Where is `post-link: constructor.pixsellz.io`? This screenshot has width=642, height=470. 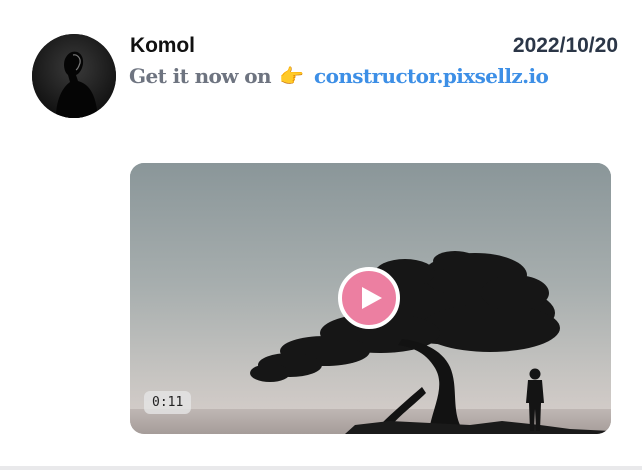
post-link: constructor.pixsellz.io is located at coordinates (431, 76).